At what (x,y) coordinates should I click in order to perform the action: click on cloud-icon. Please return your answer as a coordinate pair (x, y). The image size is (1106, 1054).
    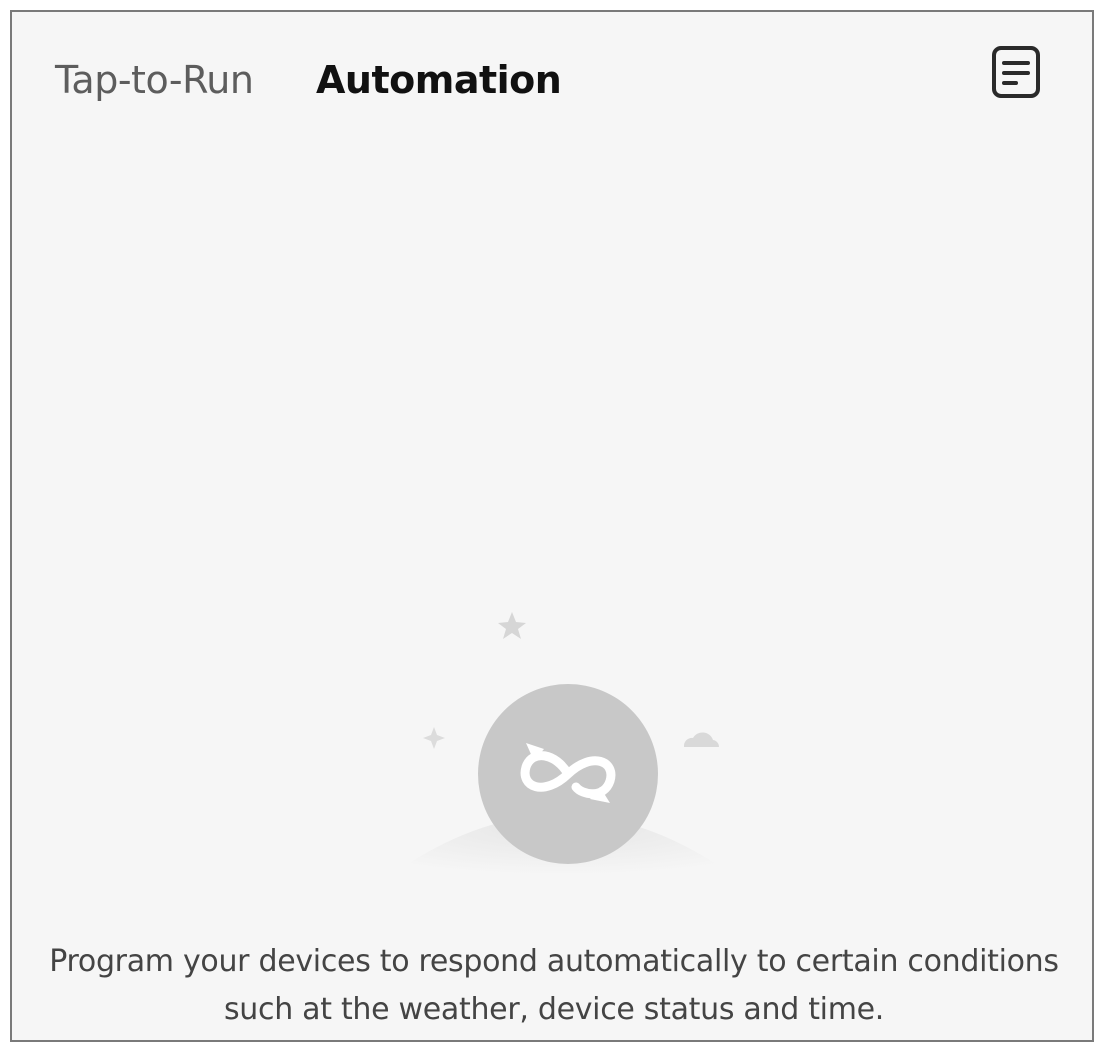
    Looking at the image, I should click on (701, 739).